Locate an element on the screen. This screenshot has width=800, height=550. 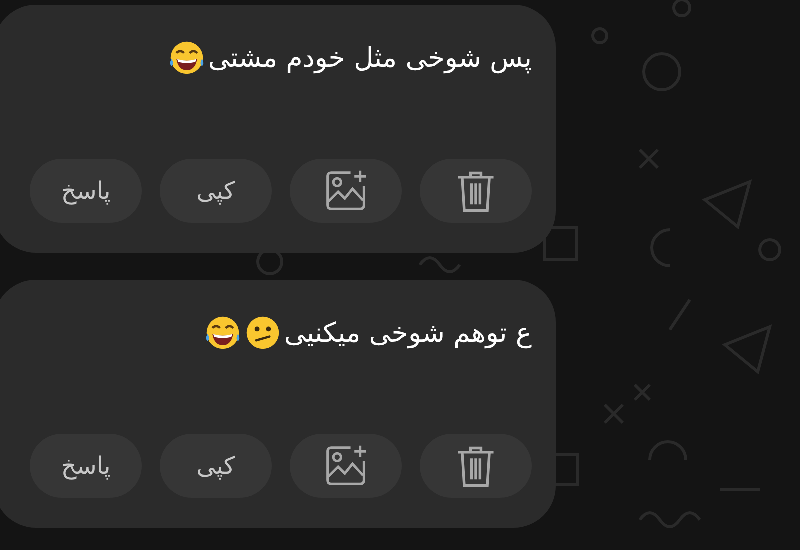
message-text: پس شوخی مثل خودم مشتی is located at coordinates (370, 58).